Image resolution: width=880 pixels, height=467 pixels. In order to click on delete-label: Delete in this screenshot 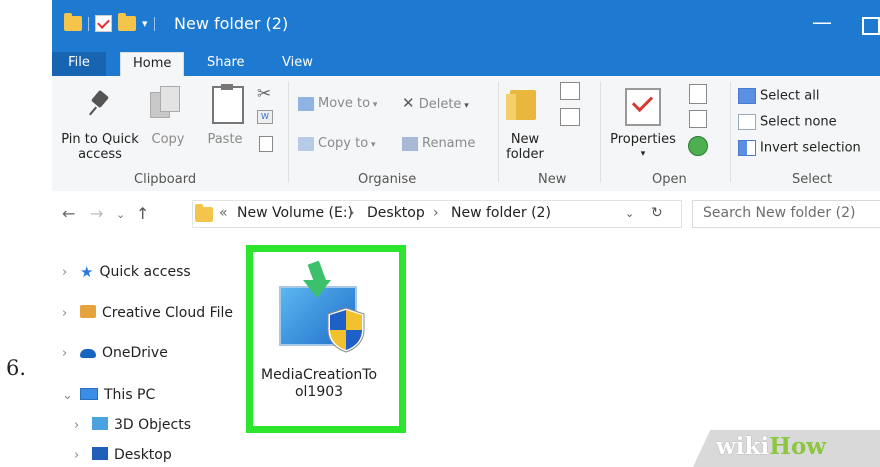, I will do `click(440, 104)`.